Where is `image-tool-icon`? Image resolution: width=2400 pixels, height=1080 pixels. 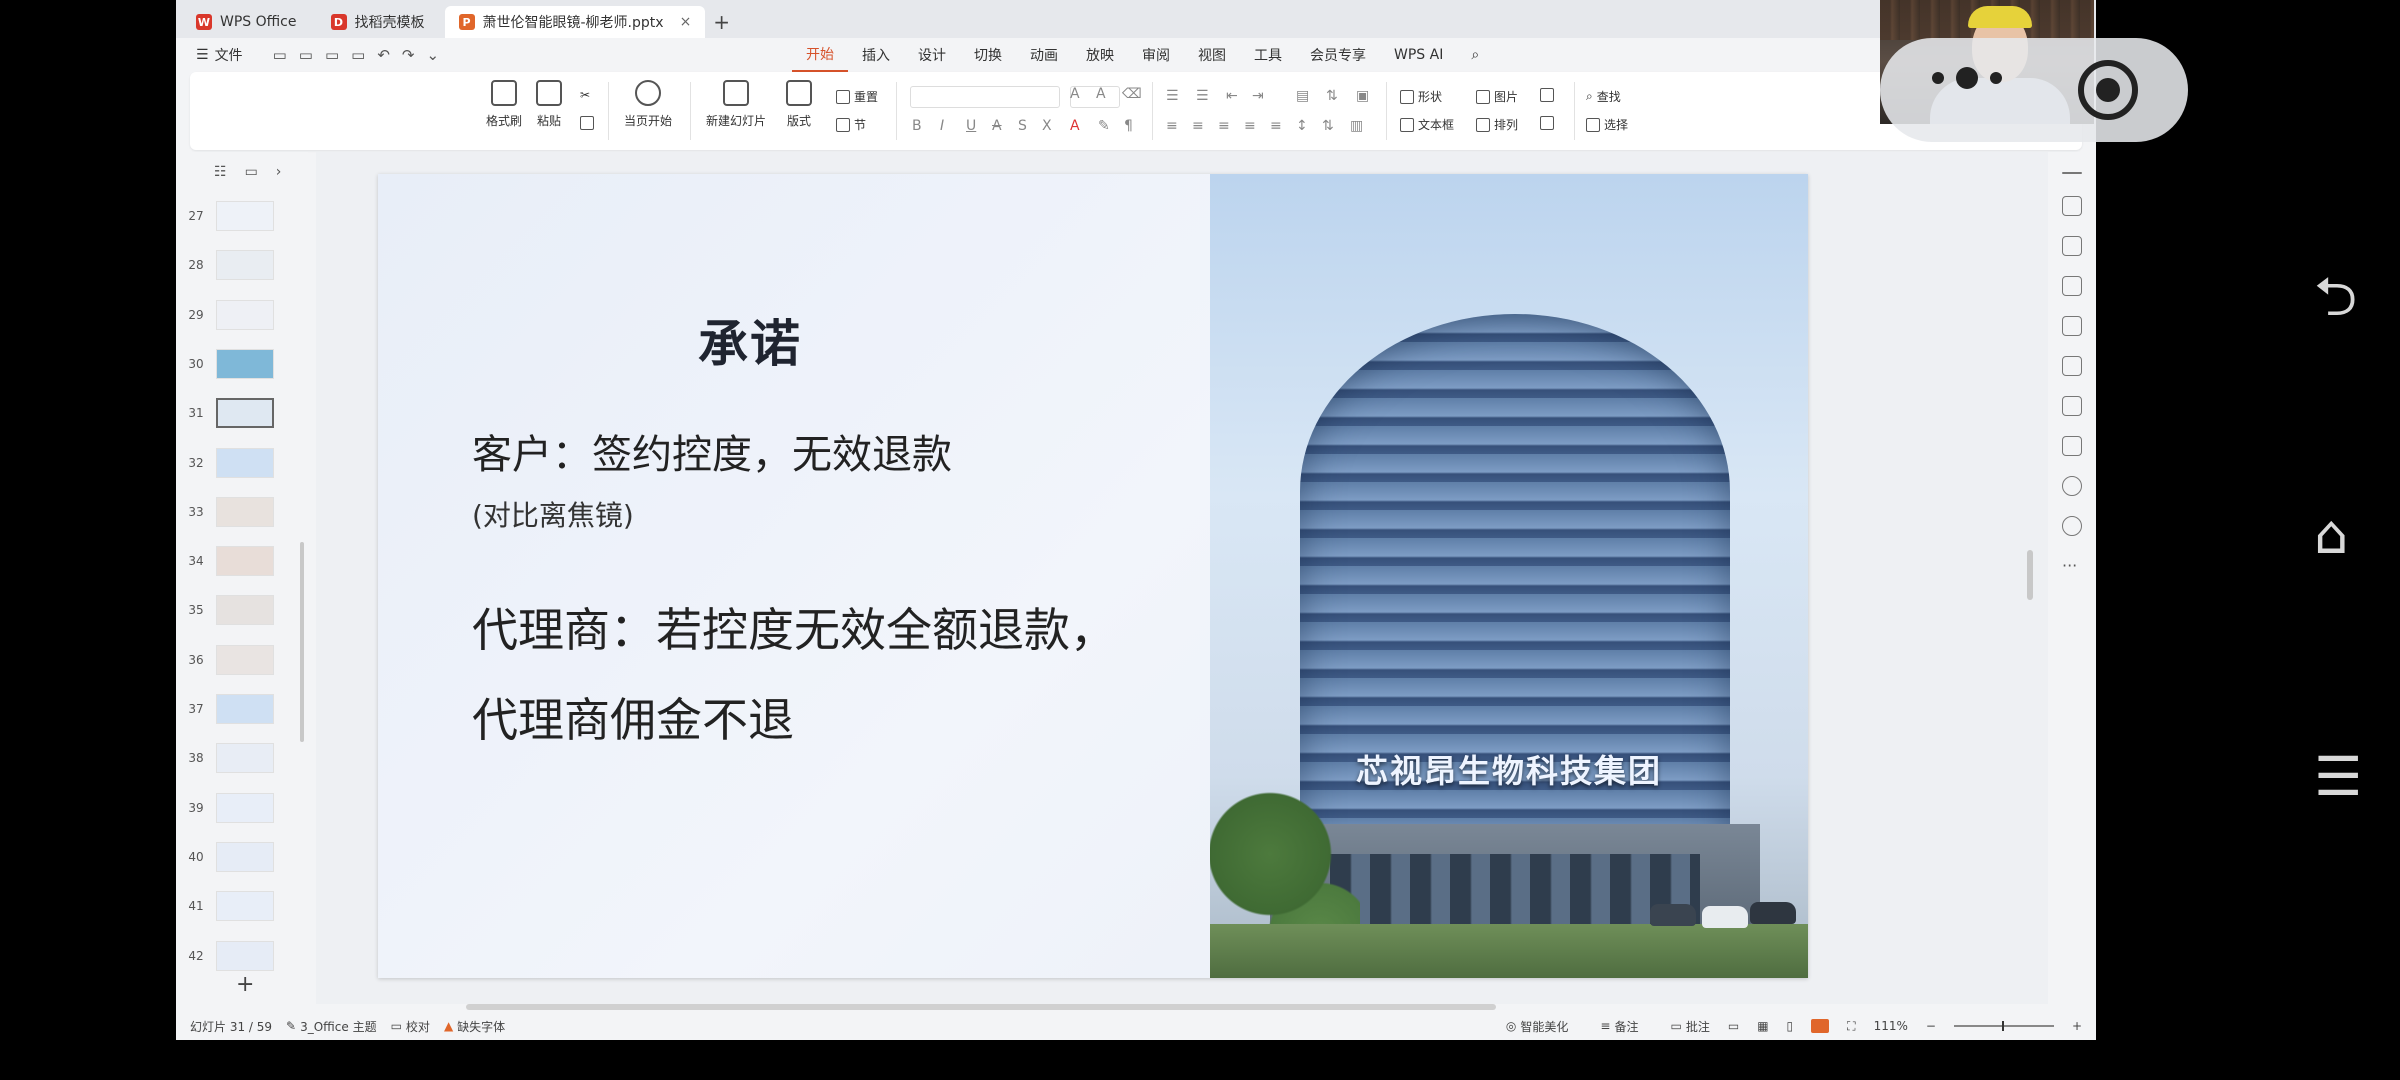
image-tool-icon is located at coordinates (2072, 406).